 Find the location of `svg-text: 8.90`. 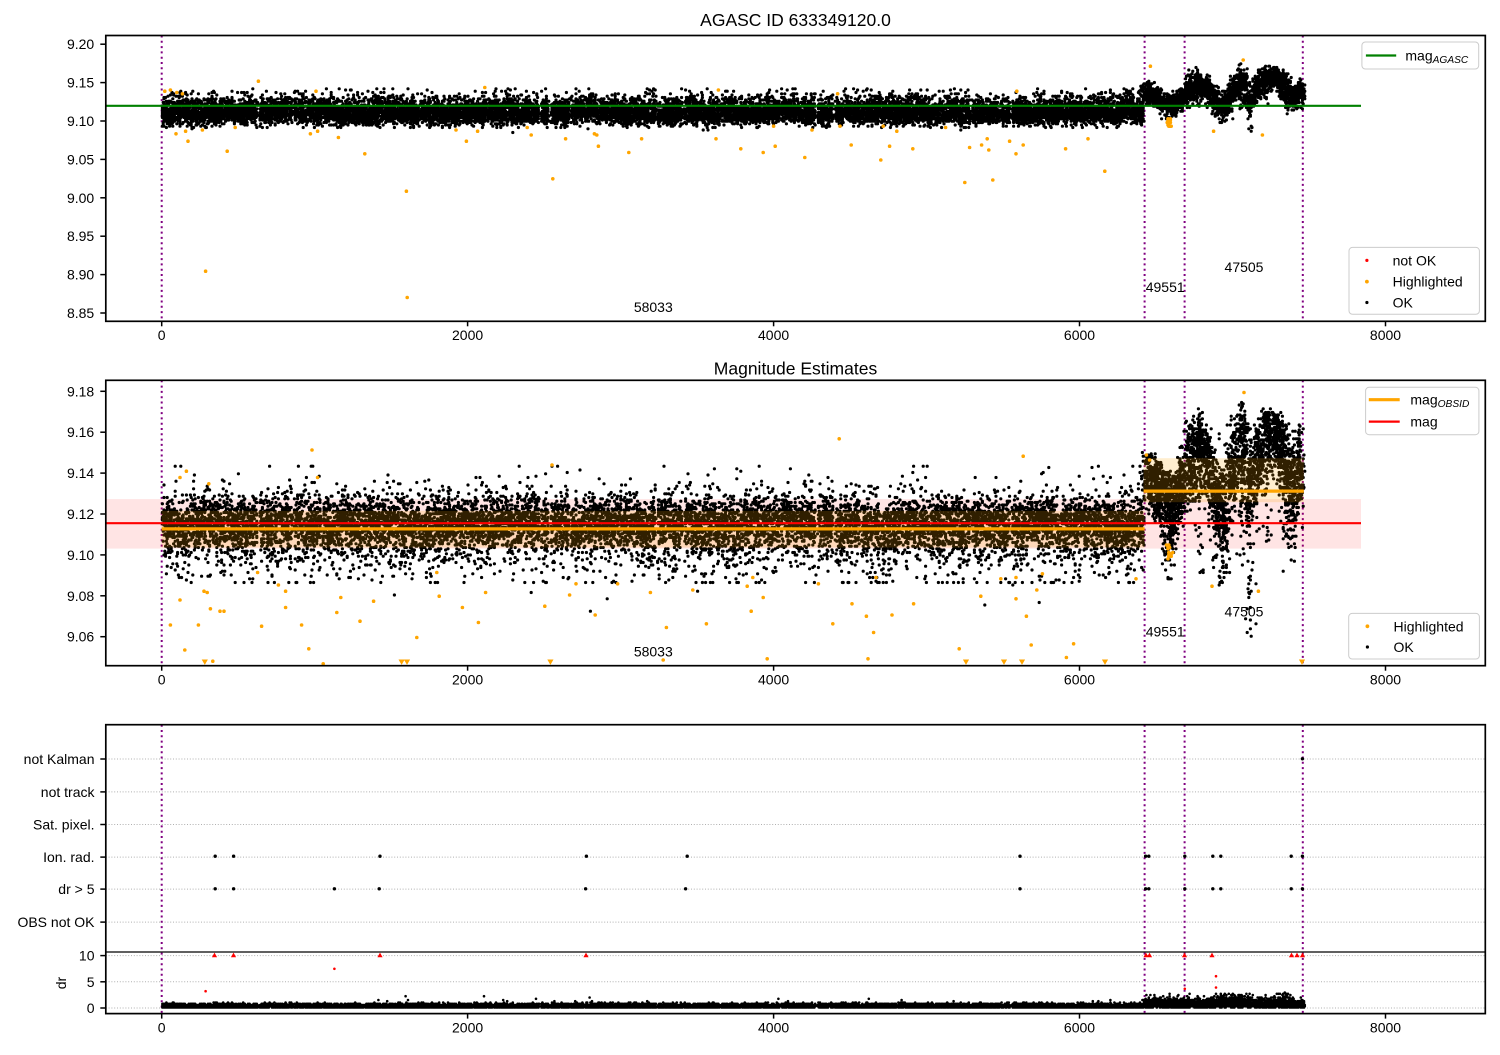

svg-text: 8.90 is located at coordinates (80, 275).